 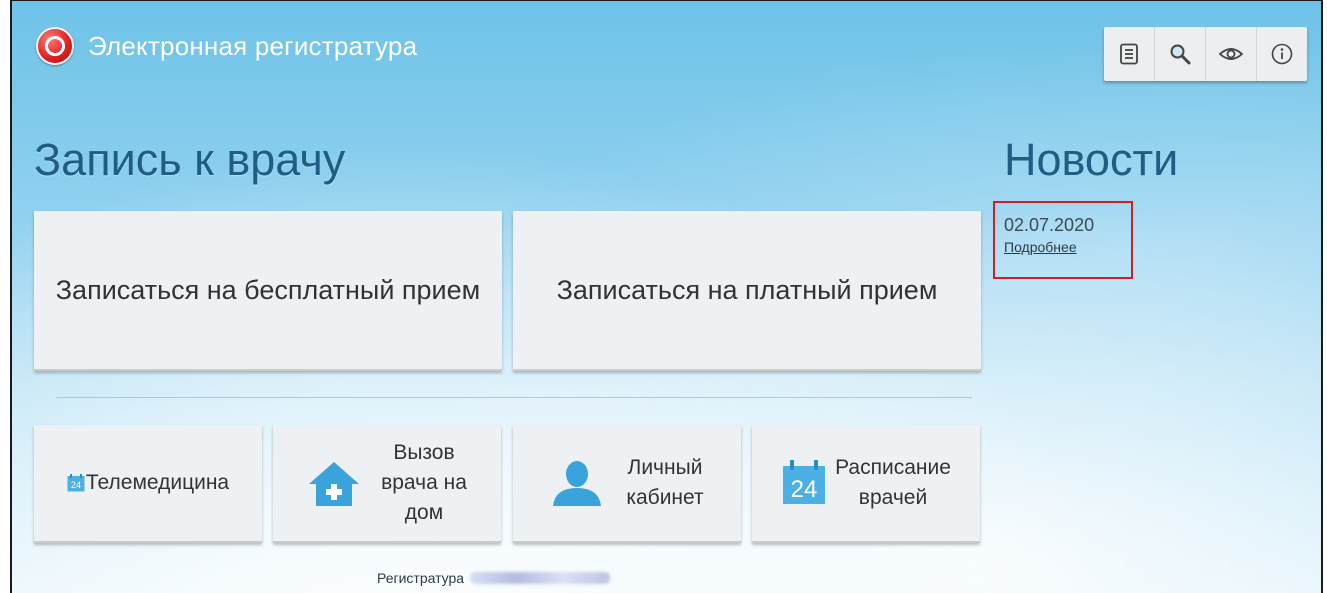 I want to click on calendar-day: 24, so click(x=804, y=489).